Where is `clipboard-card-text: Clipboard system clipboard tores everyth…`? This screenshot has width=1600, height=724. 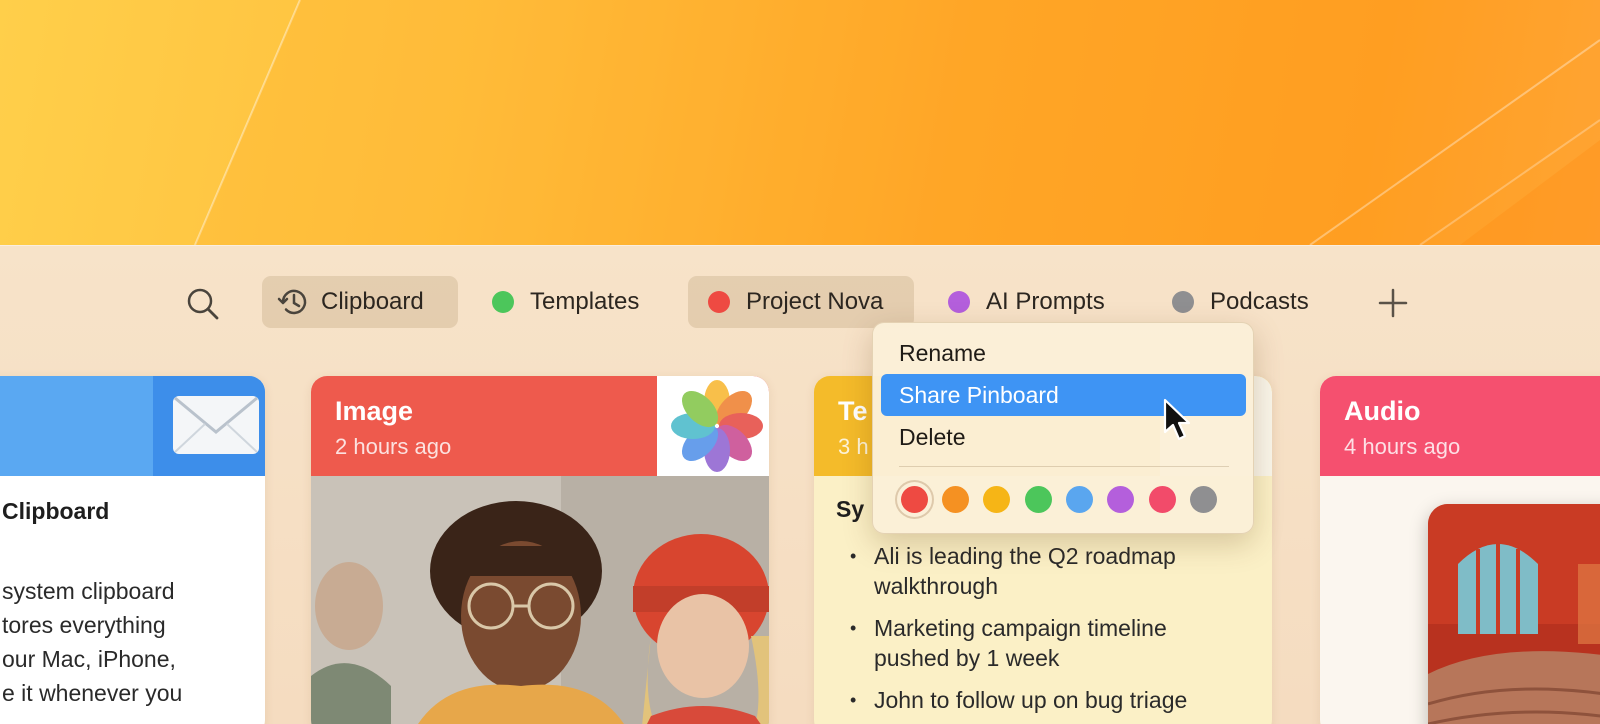 clipboard-card-text: Clipboard system clipboard tores everyth… is located at coordinates (132, 550).